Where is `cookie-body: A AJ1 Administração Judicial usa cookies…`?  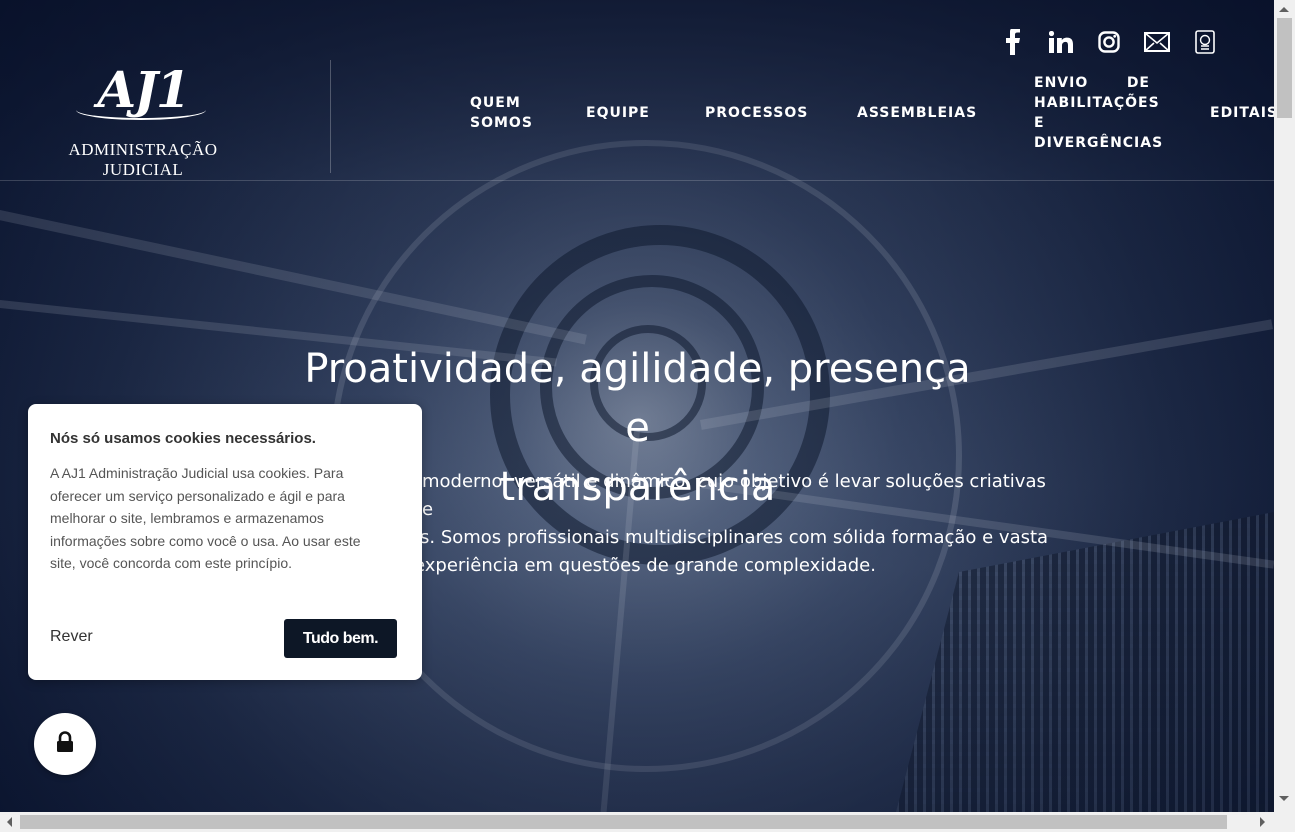 cookie-body: A AJ1 Administração Judicial usa cookies… is located at coordinates (205, 518).